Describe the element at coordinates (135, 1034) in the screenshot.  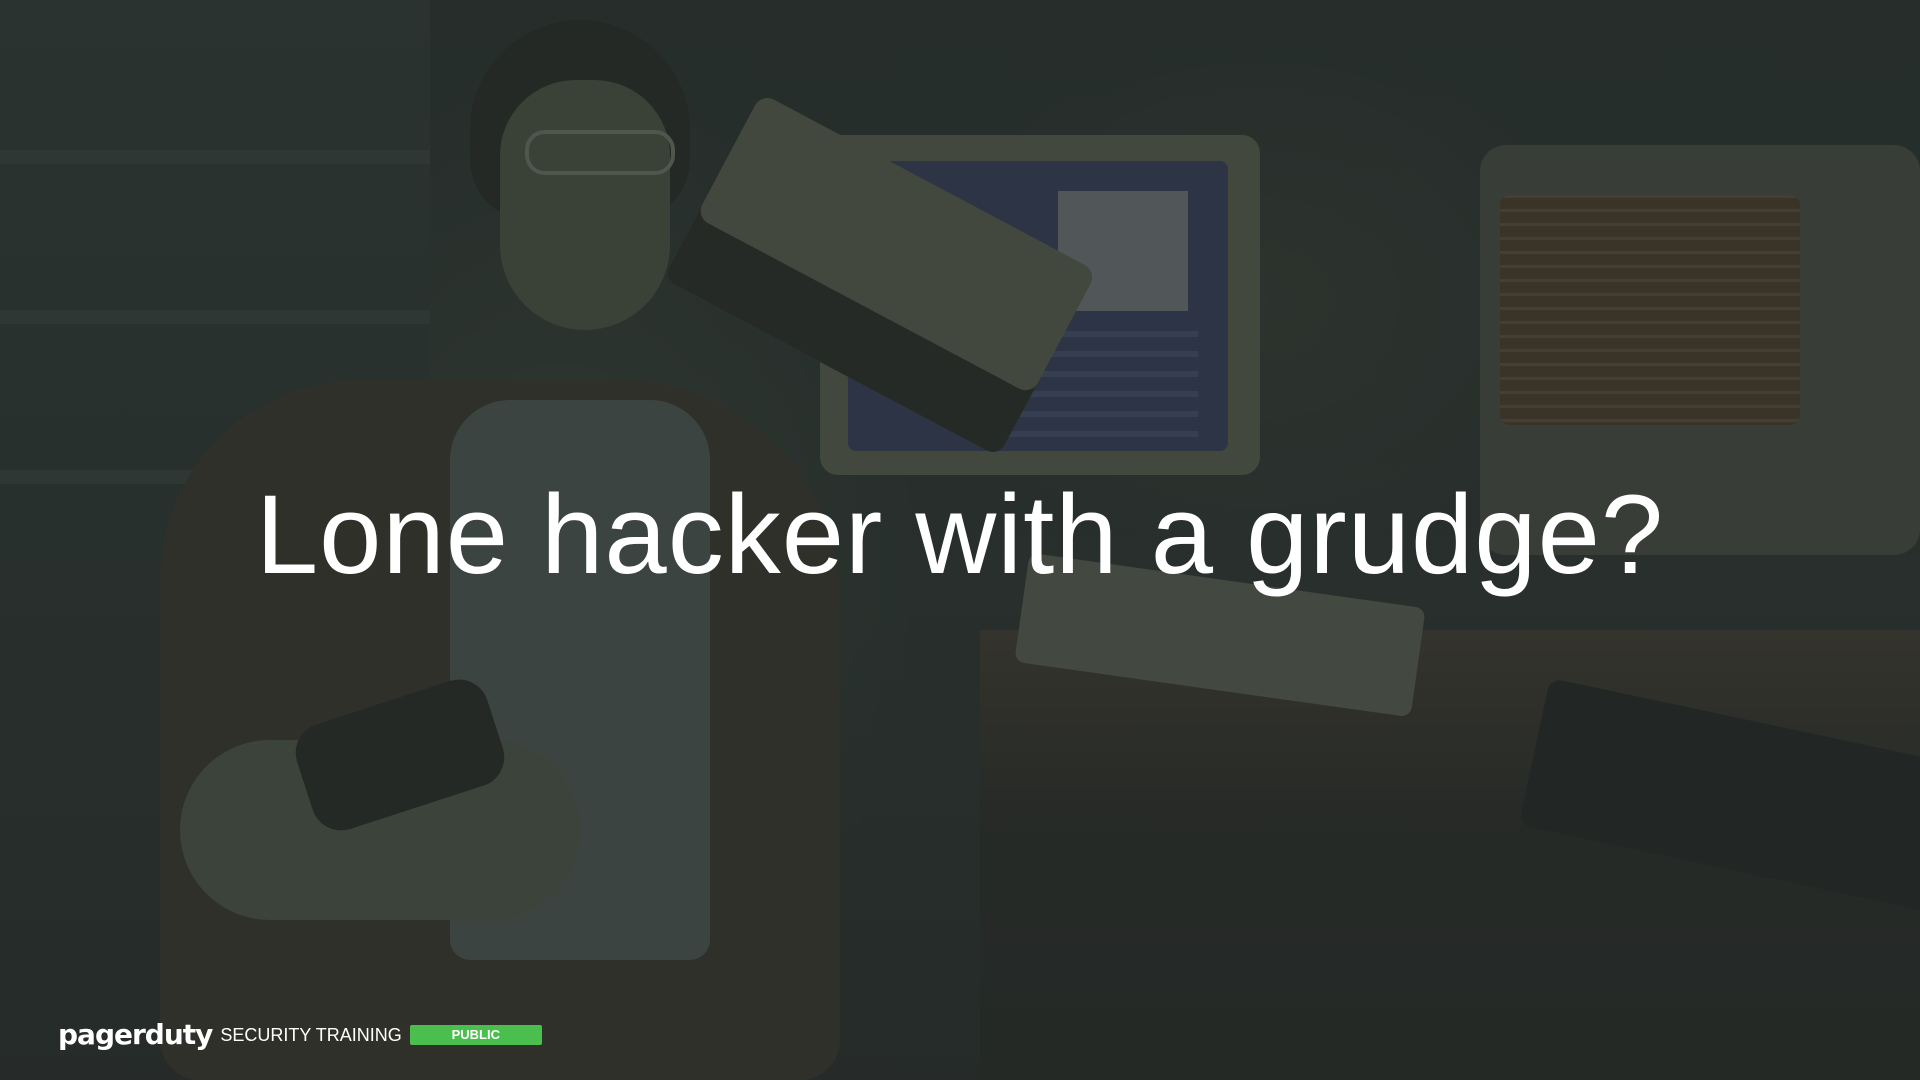
I see `pagerduty-logo: pagerduty` at that location.